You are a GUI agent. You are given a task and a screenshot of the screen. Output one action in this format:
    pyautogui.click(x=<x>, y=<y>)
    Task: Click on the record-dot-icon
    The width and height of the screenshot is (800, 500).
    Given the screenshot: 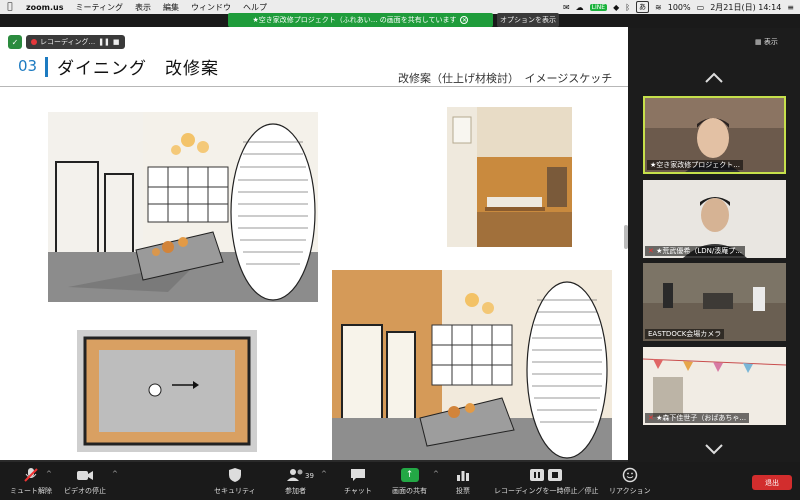 What is the action you would take?
    pyautogui.click(x=34, y=42)
    